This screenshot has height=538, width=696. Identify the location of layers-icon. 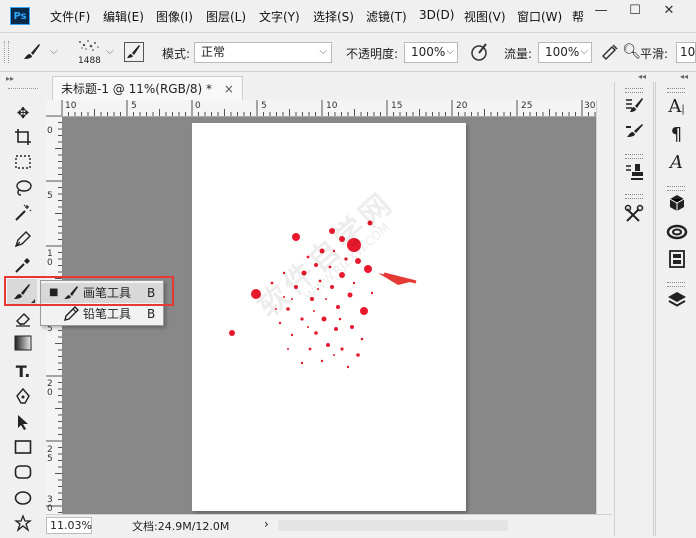
(676, 299).